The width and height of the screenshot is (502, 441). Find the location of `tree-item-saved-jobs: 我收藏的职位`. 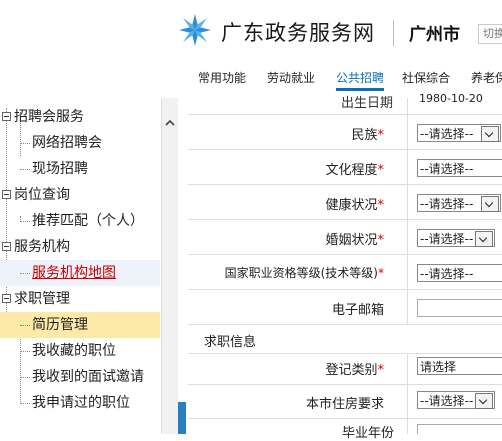

tree-item-saved-jobs: 我收藏的职位 is located at coordinates (80, 351).